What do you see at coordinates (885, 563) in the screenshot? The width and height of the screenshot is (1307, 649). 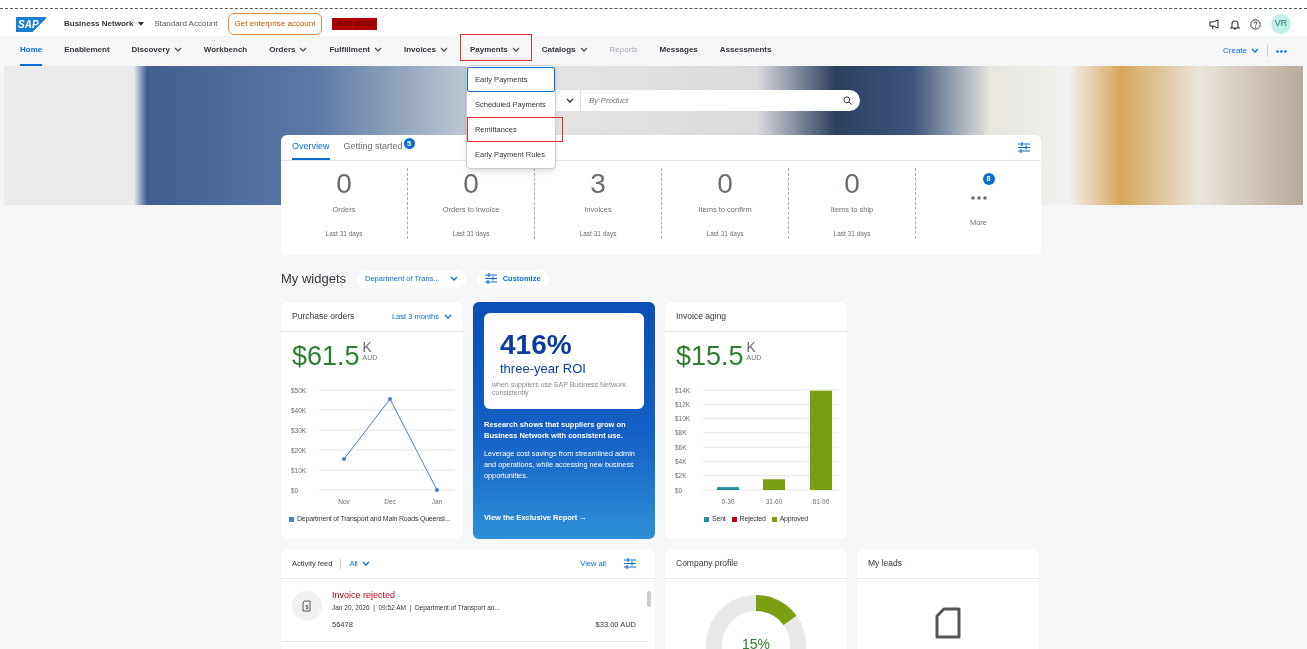 I see `card-title: My leads` at bounding box center [885, 563].